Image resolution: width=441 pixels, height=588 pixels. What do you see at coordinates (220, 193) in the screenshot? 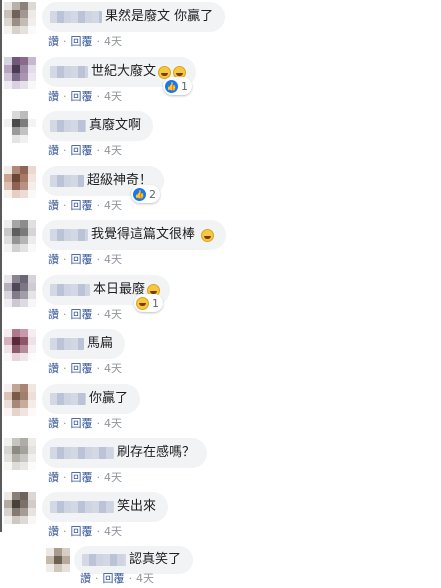
I see `comment-item: 超級神奇！ 👍 2 讚 · 回覆 · 4天` at bounding box center [220, 193].